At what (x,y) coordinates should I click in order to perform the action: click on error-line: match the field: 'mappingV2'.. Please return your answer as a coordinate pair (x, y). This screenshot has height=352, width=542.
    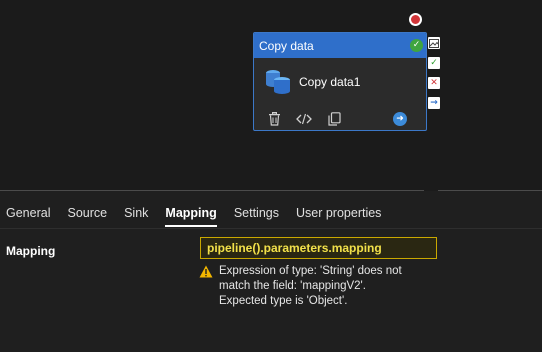
    Looking at the image, I should click on (292, 286).